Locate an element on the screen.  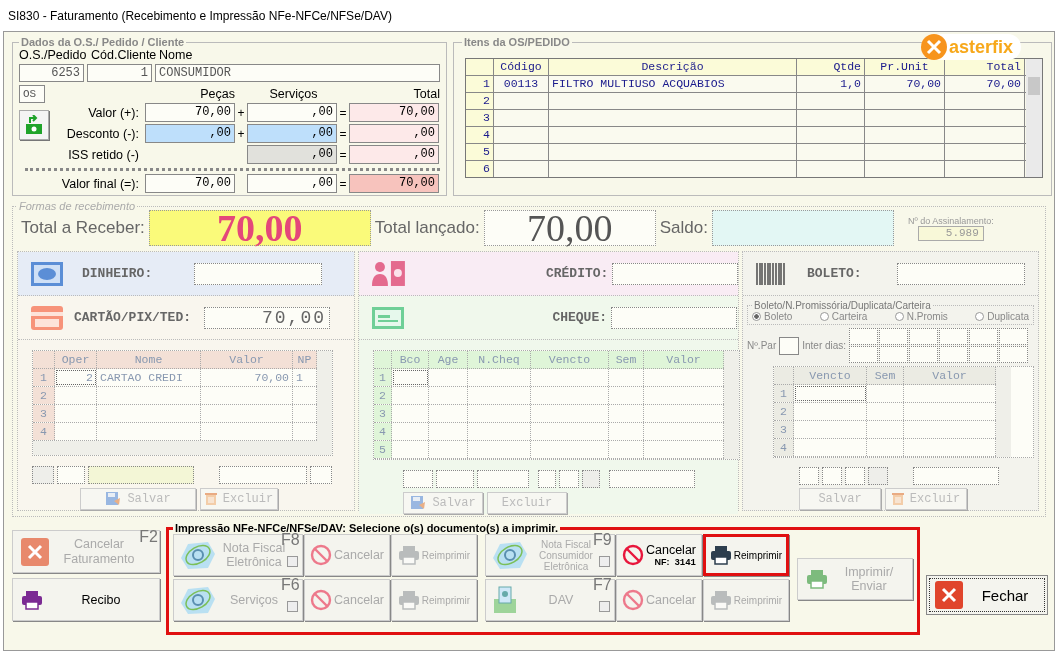
column-header: Código is located at coordinates (521, 67).